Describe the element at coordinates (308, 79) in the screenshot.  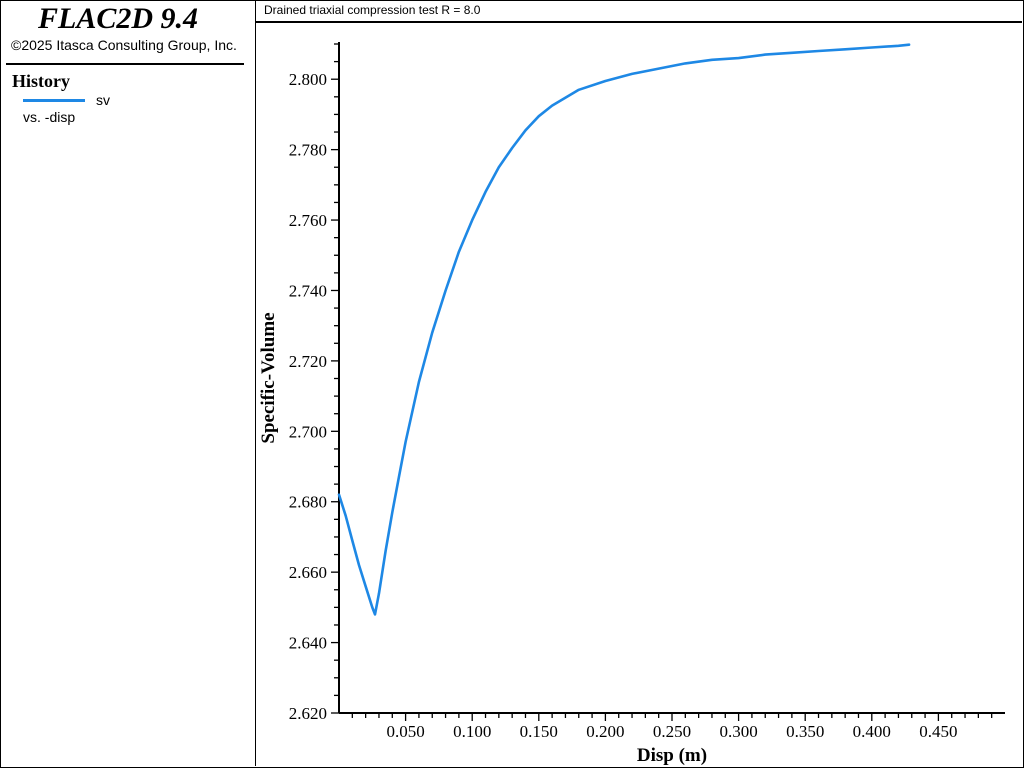
I see `y-tick-label: 2.800` at that location.